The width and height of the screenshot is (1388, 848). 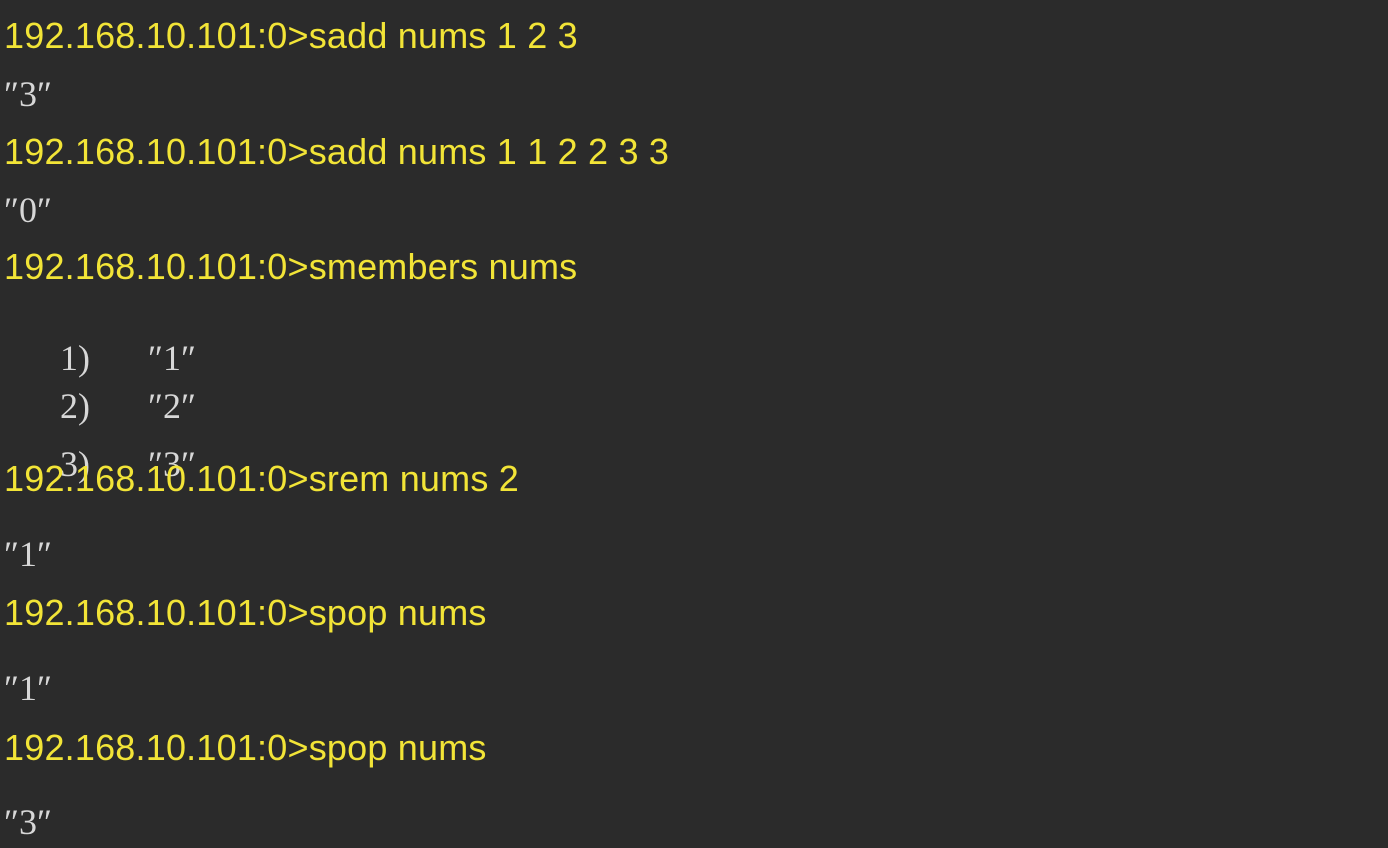 What do you see at coordinates (28, 210) in the screenshot?
I see `command-output: ″0″` at bounding box center [28, 210].